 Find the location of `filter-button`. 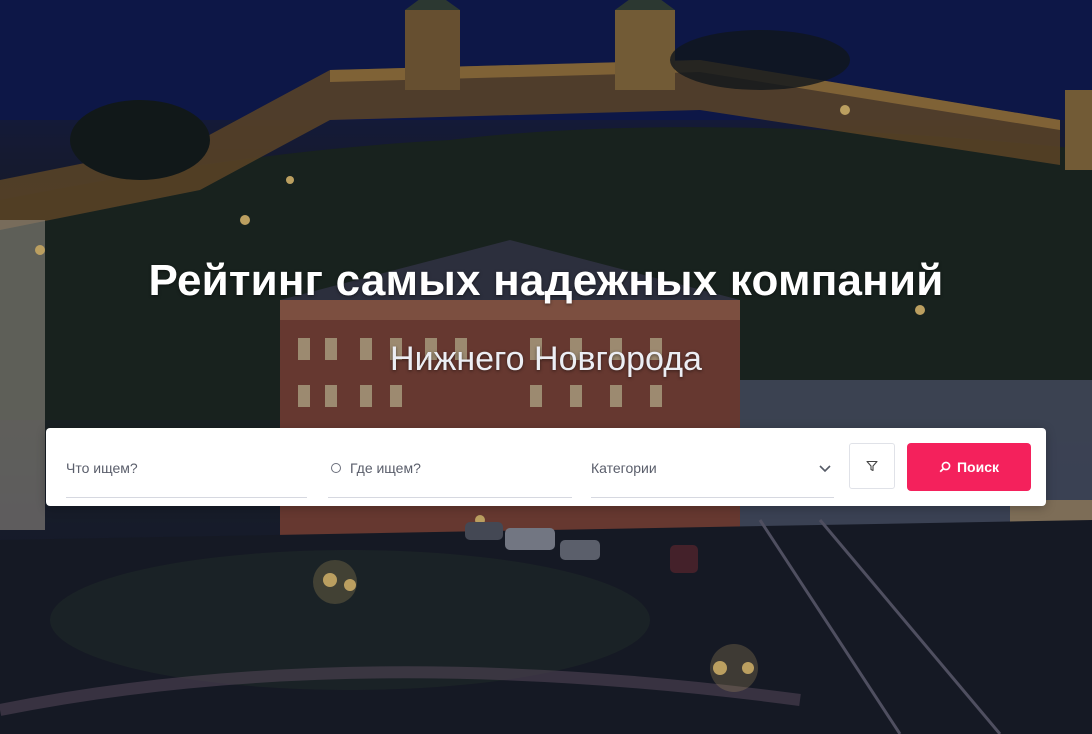

filter-button is located at coordinates (872, 466).